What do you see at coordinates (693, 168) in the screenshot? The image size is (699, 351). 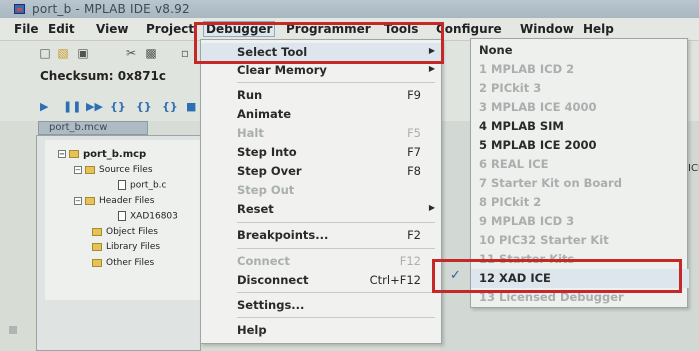 I see `side-text: ICI` at bounding box center [693, 168].